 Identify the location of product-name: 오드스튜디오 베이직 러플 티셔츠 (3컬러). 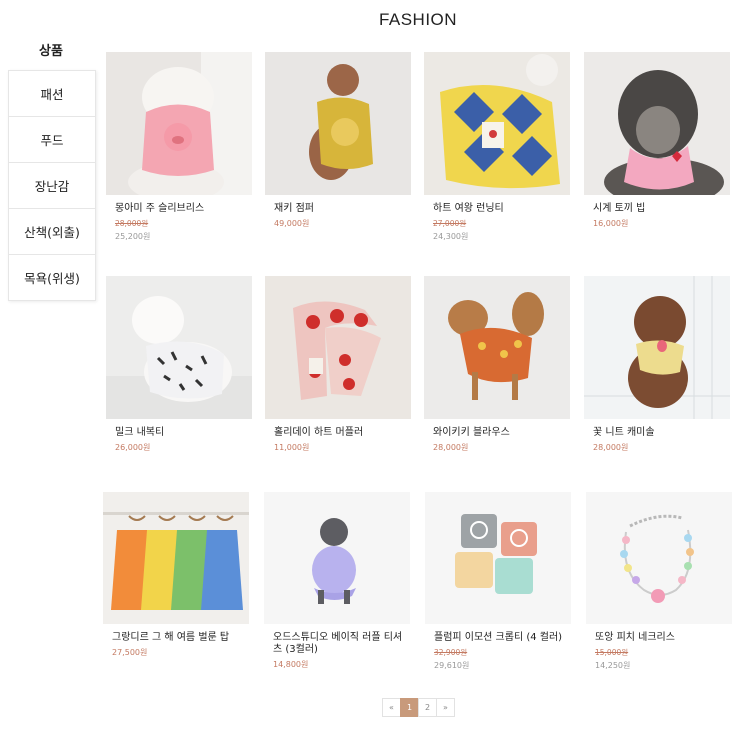
(341, 644).